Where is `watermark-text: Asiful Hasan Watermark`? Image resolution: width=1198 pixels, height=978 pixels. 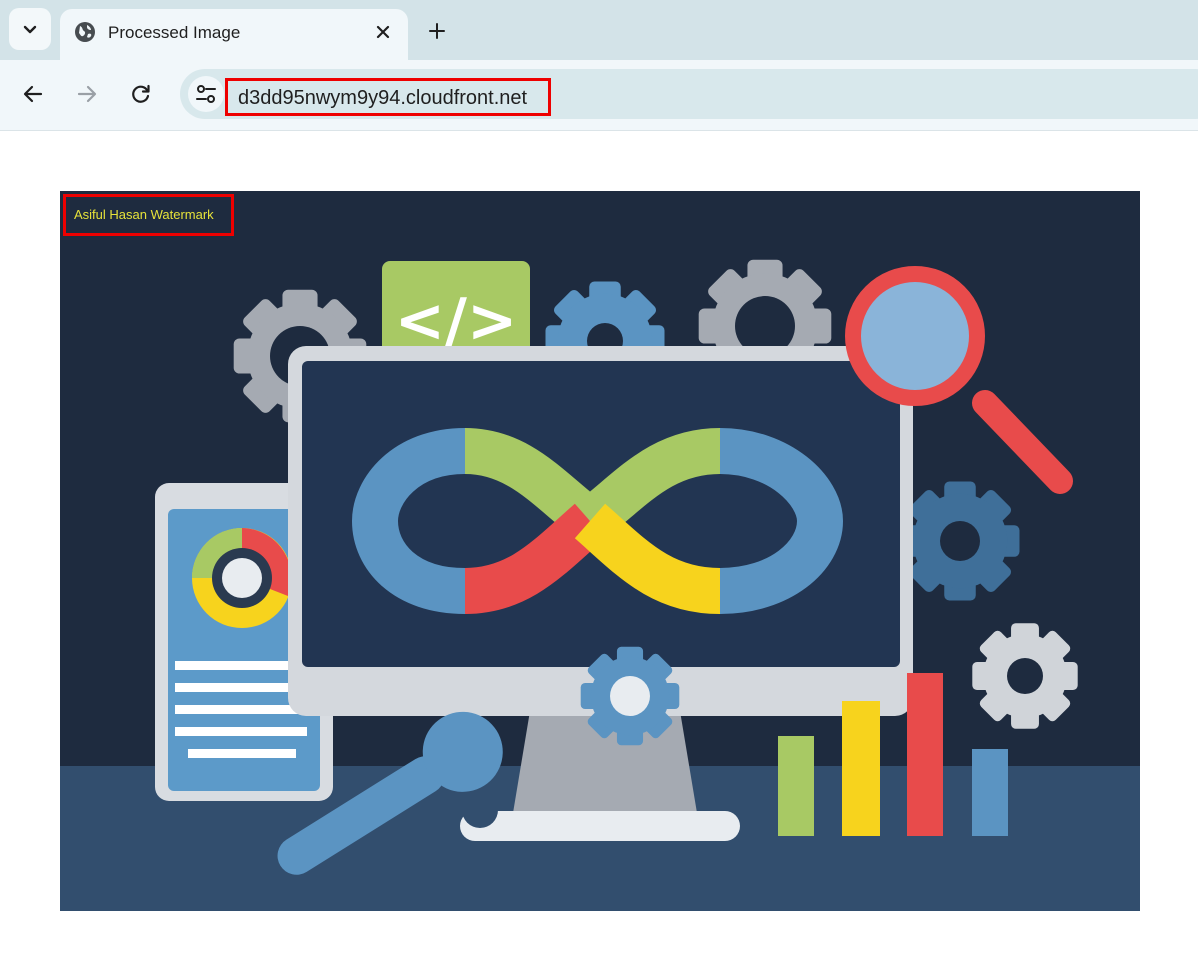
watermark-text: Asiful Hasan Watermark is located at coordinates (144, 214).